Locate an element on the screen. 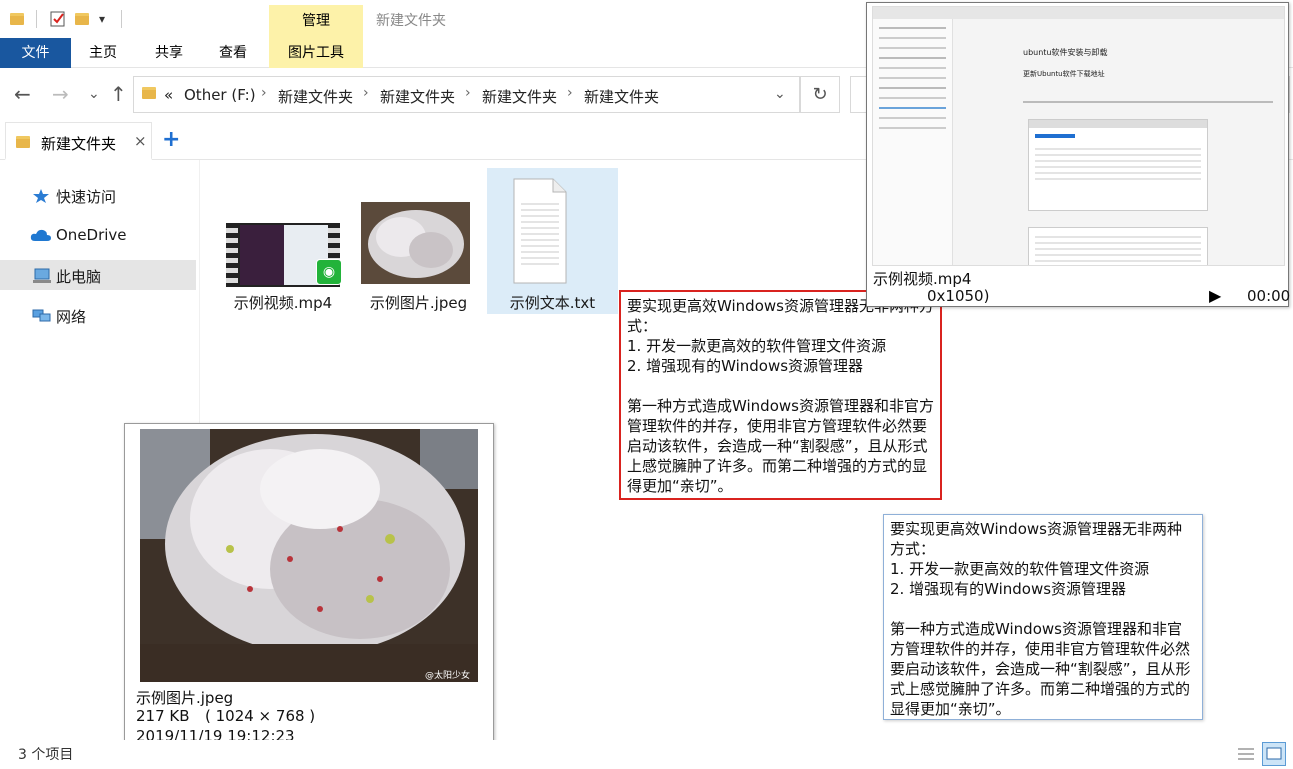  item-count: 3 个项目 is located at coordinates (46, 755).